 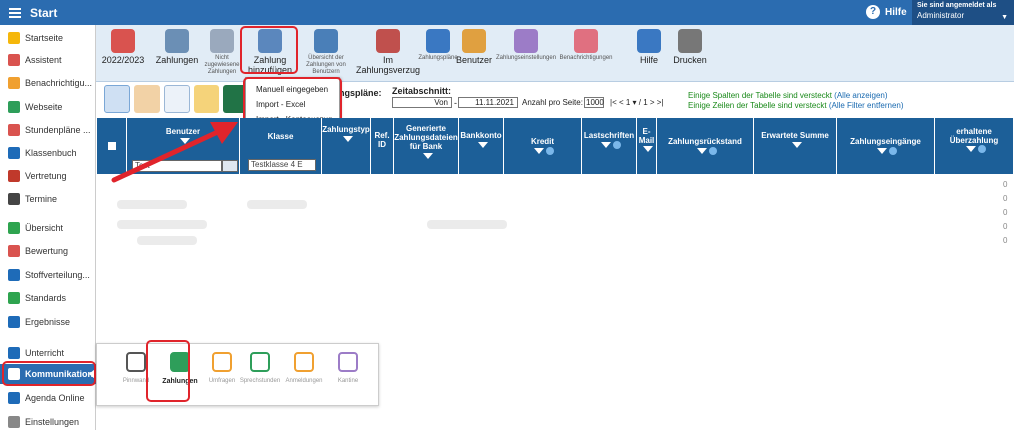 I want to click on column-header-12: erhaltene Überzahlung, so click(x=974, y=146).